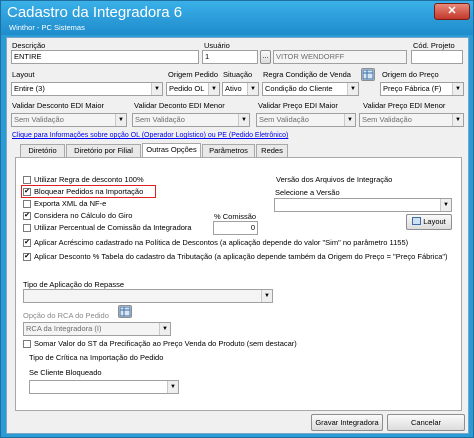  What do you see at coordinates (27, 216) in the screenshot?
I see `considera-giro-checkbox: ✔` at bounding box center [27, 216].